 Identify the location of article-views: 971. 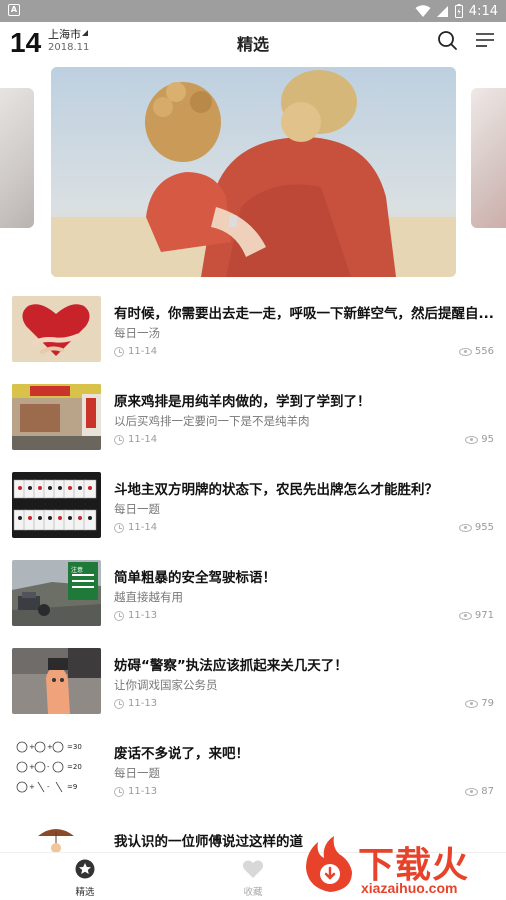
(476, 615).